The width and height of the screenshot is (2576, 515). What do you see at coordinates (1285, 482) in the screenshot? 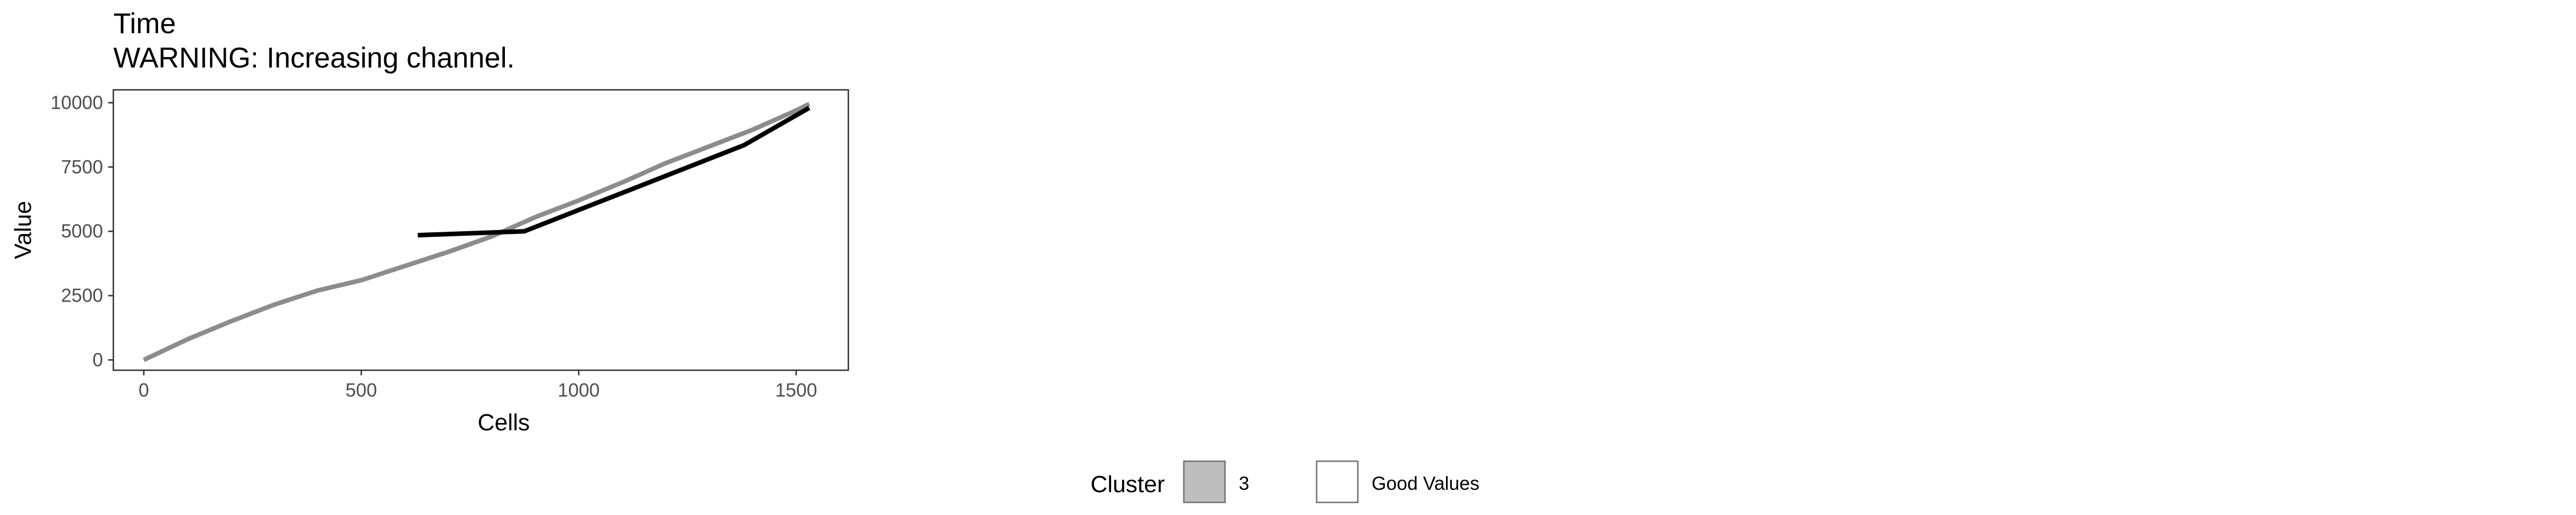
I see `legend: Cluster 3 Good Values` at bounding box center [1285, 482].